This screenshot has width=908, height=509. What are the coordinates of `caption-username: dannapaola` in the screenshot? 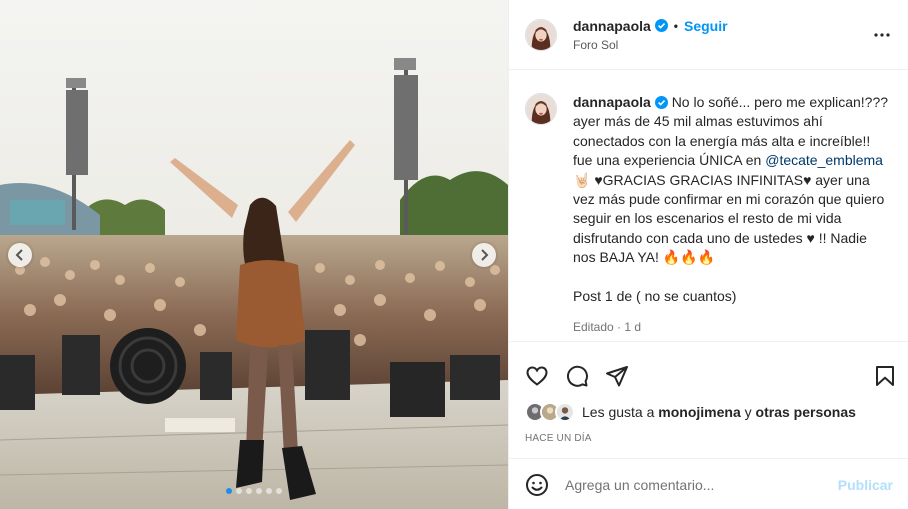 It's located at (620, 102).